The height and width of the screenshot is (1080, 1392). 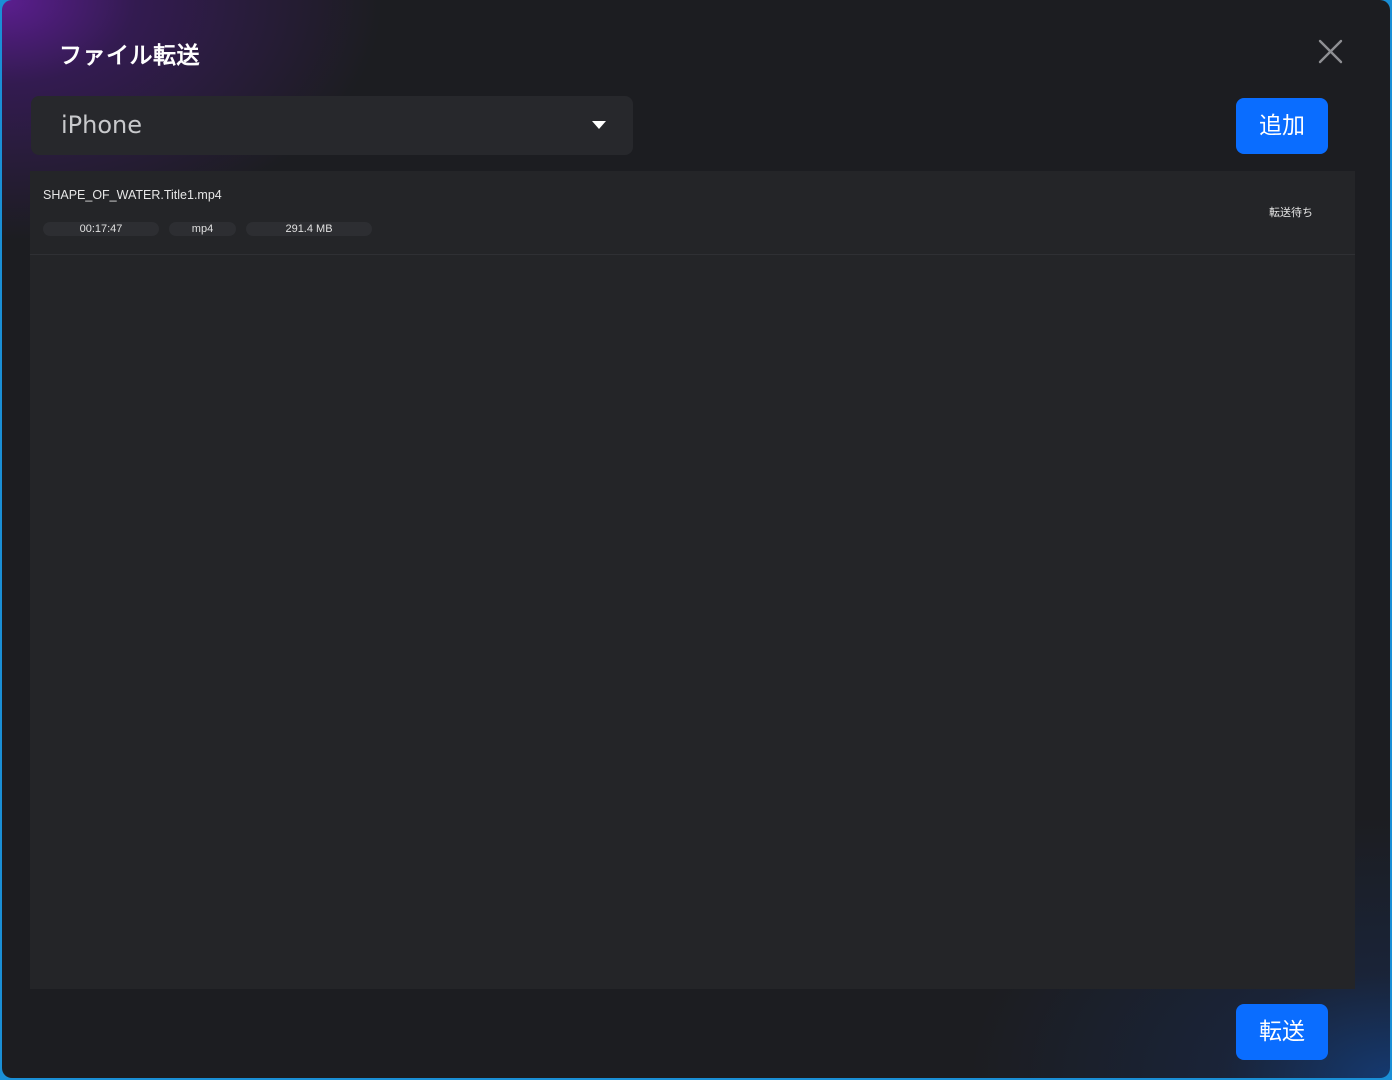 I want to click on dialog-title: ファイル転送, so click(x=129, y=56).